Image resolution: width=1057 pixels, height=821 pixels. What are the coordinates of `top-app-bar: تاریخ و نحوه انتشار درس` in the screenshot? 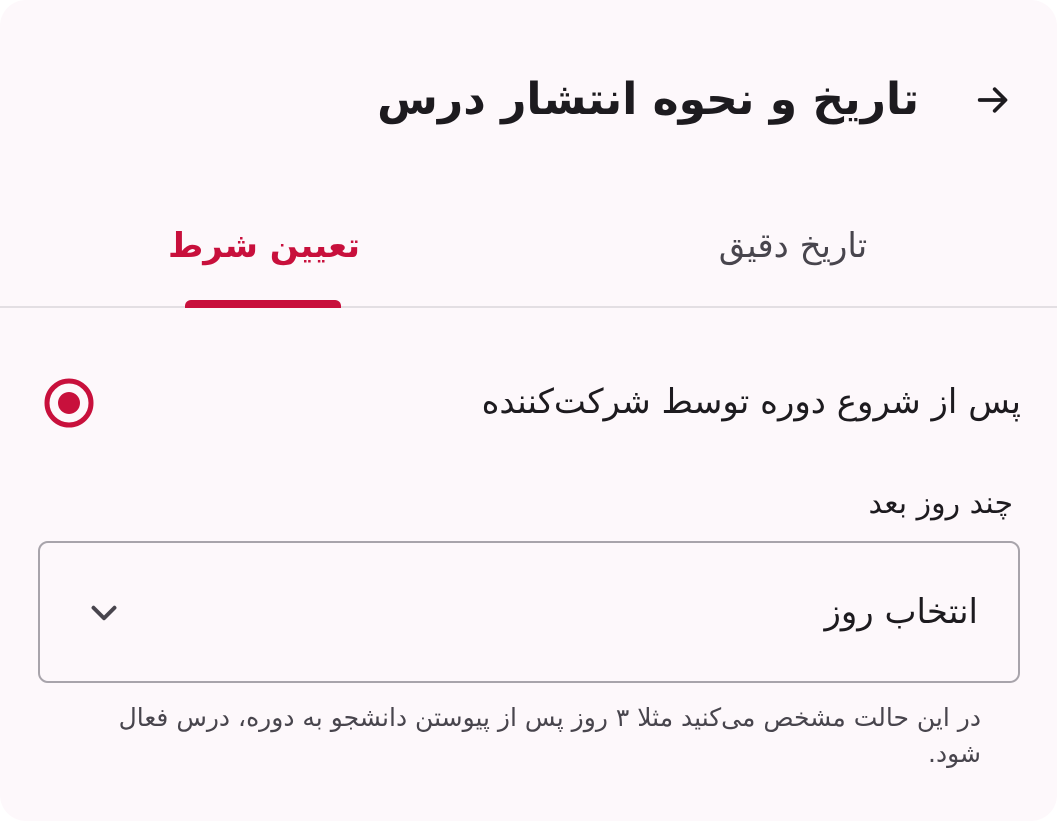 It's located at (528, 100).